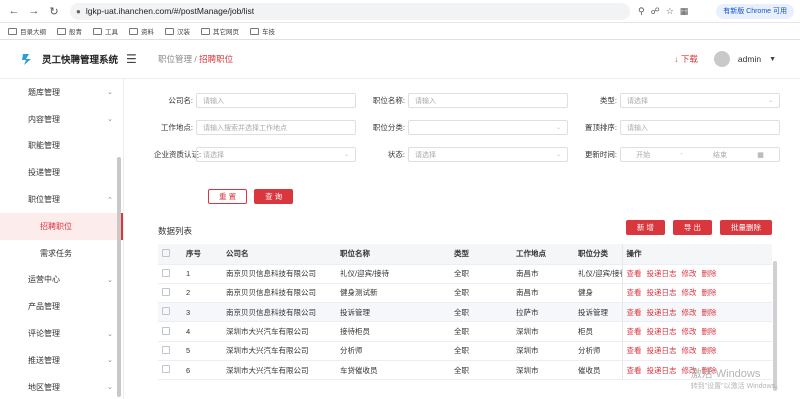 Image resolution: width=800 pixels, height=399 pixels. I want to click on bookmark-item: 目录大纲, so click(27, 31).